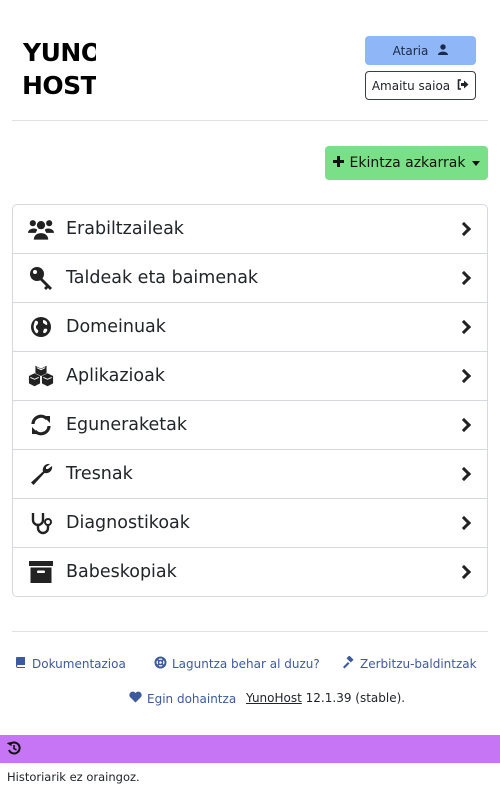 The width and height of the screenshot is (500, 807). Describe the element at coordinates (250, 120) in the screenshot. I see `header-divider` at that location.